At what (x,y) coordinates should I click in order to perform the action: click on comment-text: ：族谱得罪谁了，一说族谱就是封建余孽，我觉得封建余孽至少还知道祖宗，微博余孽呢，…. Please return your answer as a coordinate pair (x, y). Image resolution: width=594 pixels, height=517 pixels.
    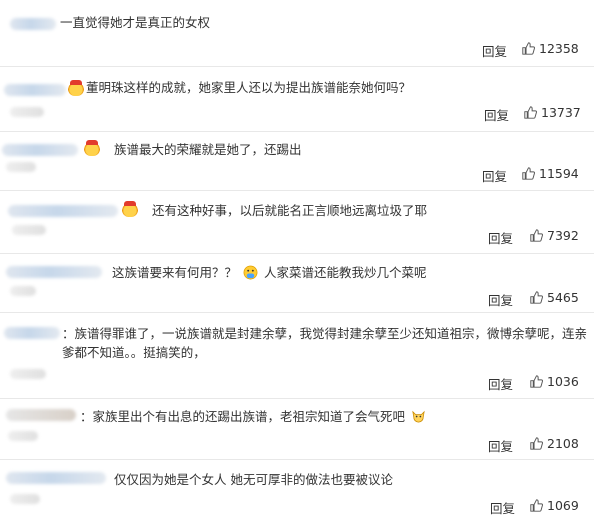
    Looking at the image, I should click on (325, 343).